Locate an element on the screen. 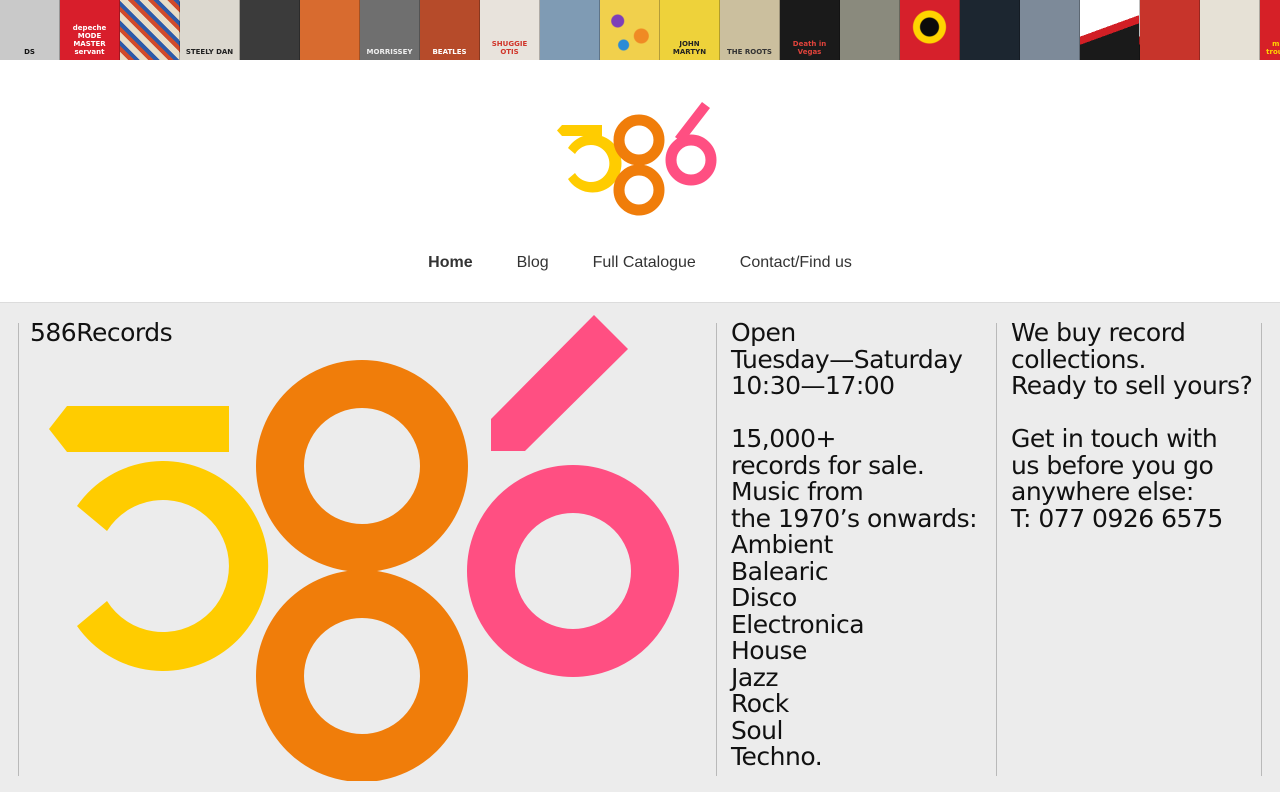 Image resolution: width=1280 pixels, height=800 pixels. nav-home: Home is located at coordinates (450, 263).